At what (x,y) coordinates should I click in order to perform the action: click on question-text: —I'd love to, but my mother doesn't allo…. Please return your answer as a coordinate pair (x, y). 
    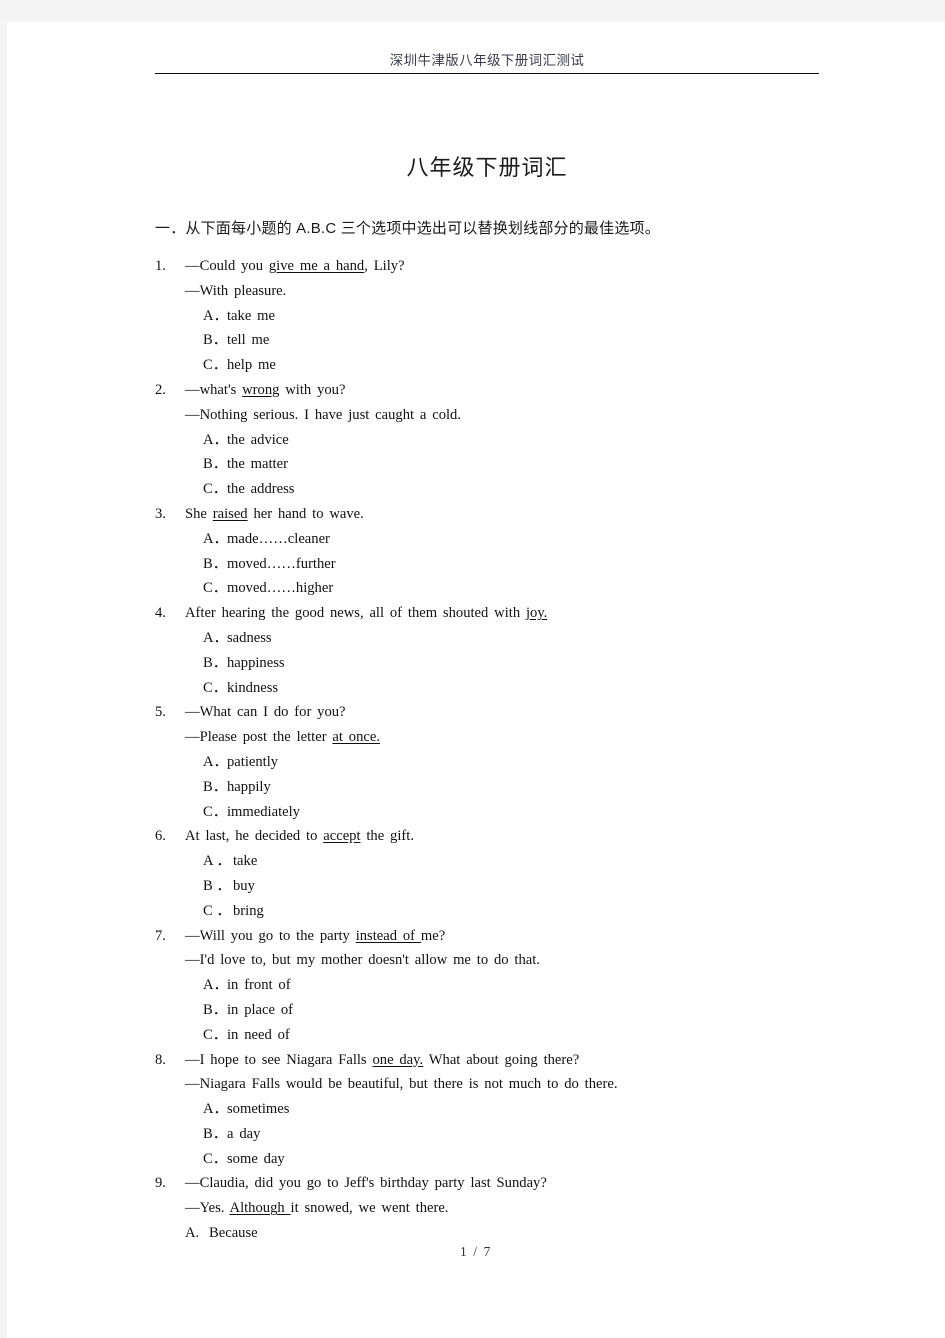
    Looking at the image, I should click on (362, 960).